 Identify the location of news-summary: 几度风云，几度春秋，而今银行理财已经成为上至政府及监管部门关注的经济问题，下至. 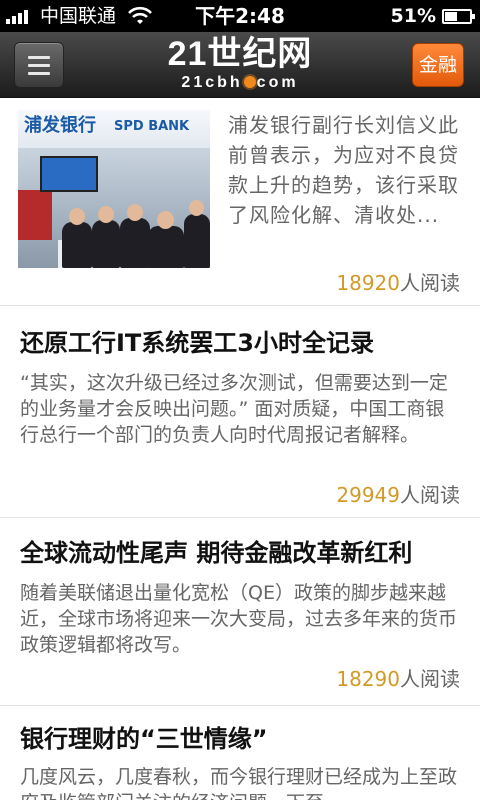
(239, 783).